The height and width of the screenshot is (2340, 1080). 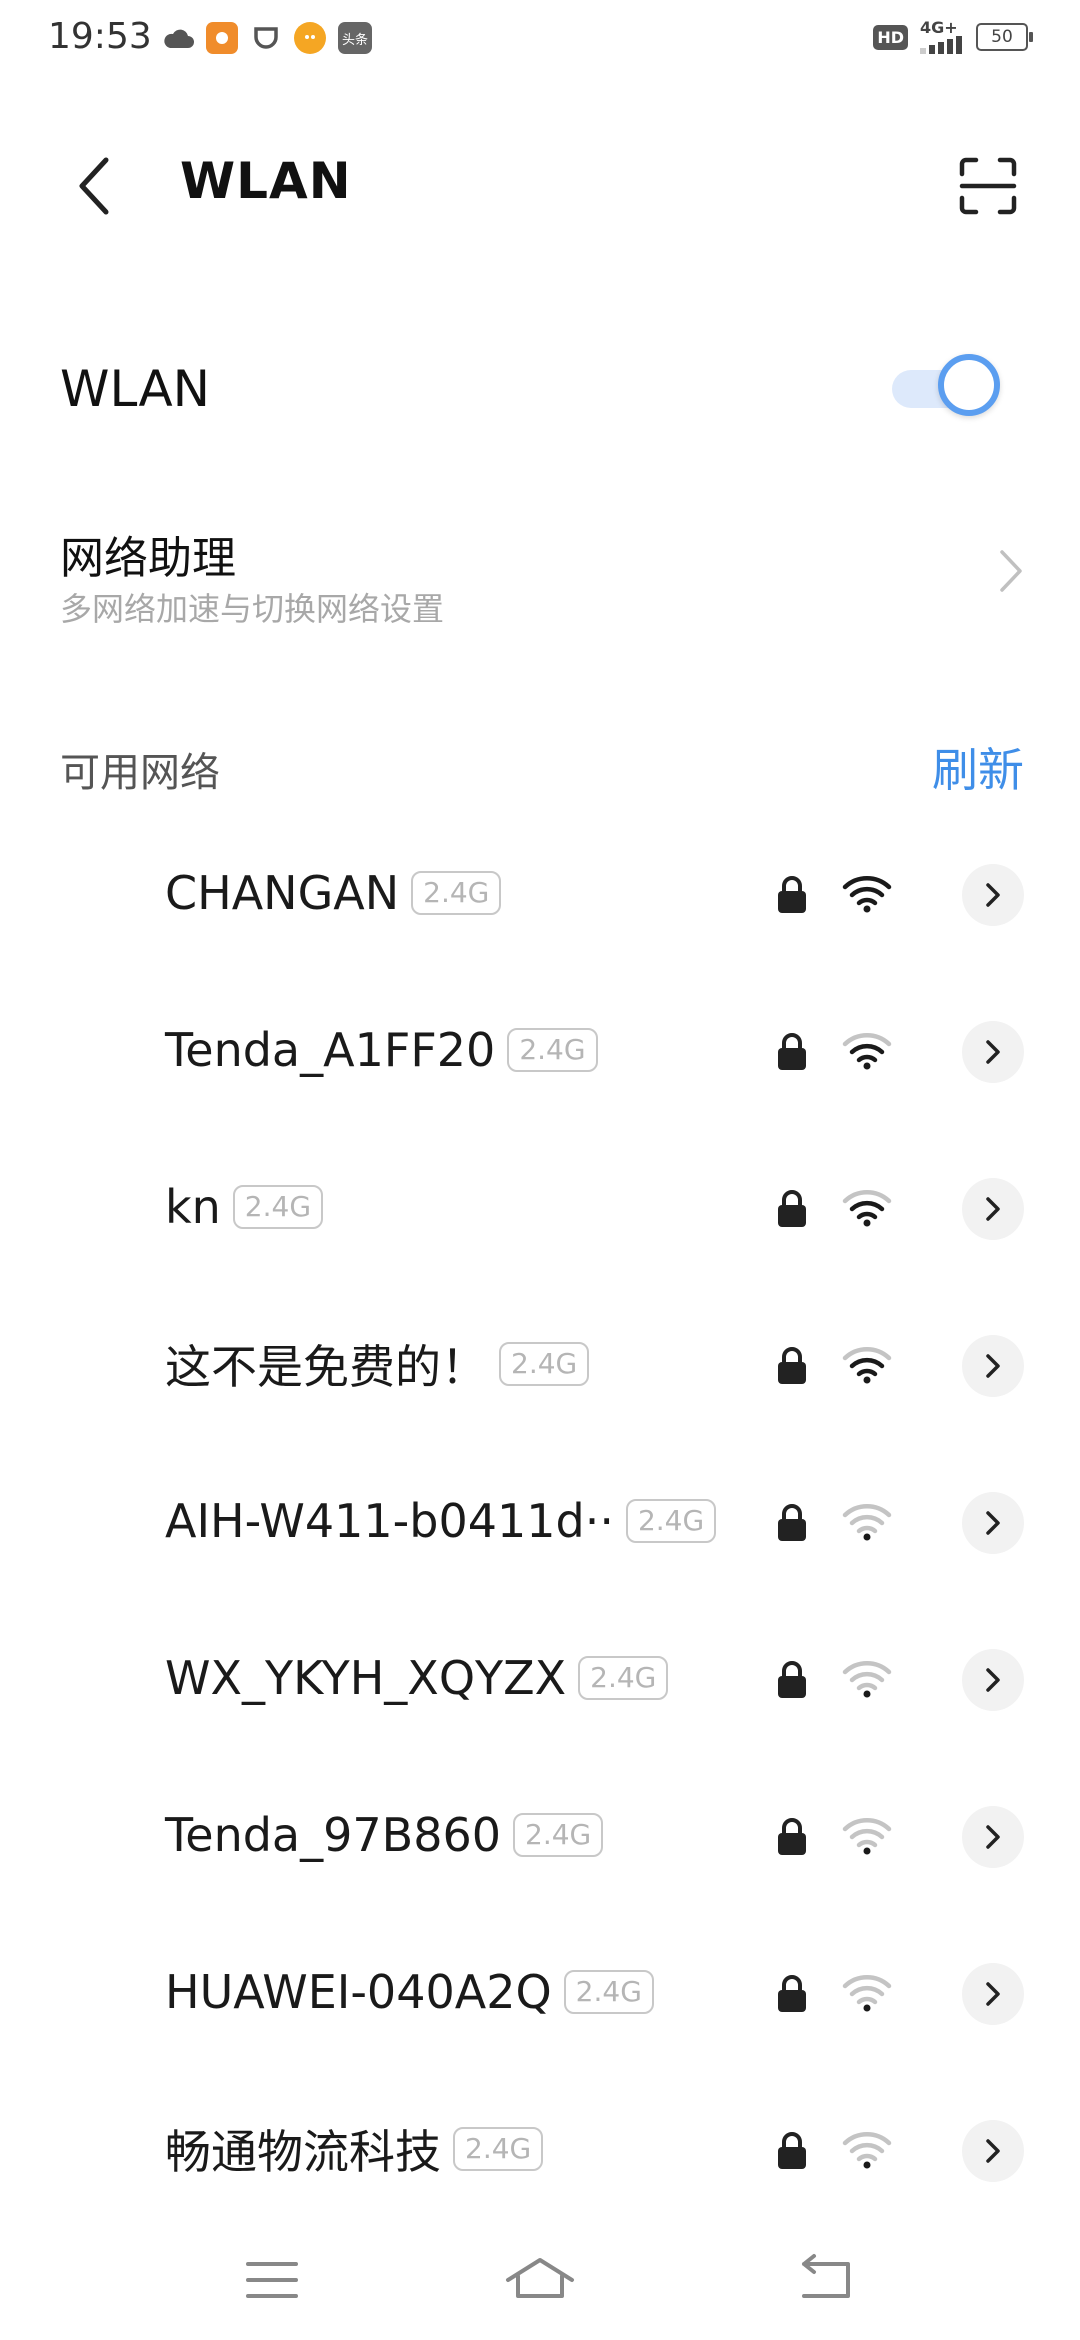 I want to click on network-name: Tenda_A1FF20, so click(x=330, y=1050).